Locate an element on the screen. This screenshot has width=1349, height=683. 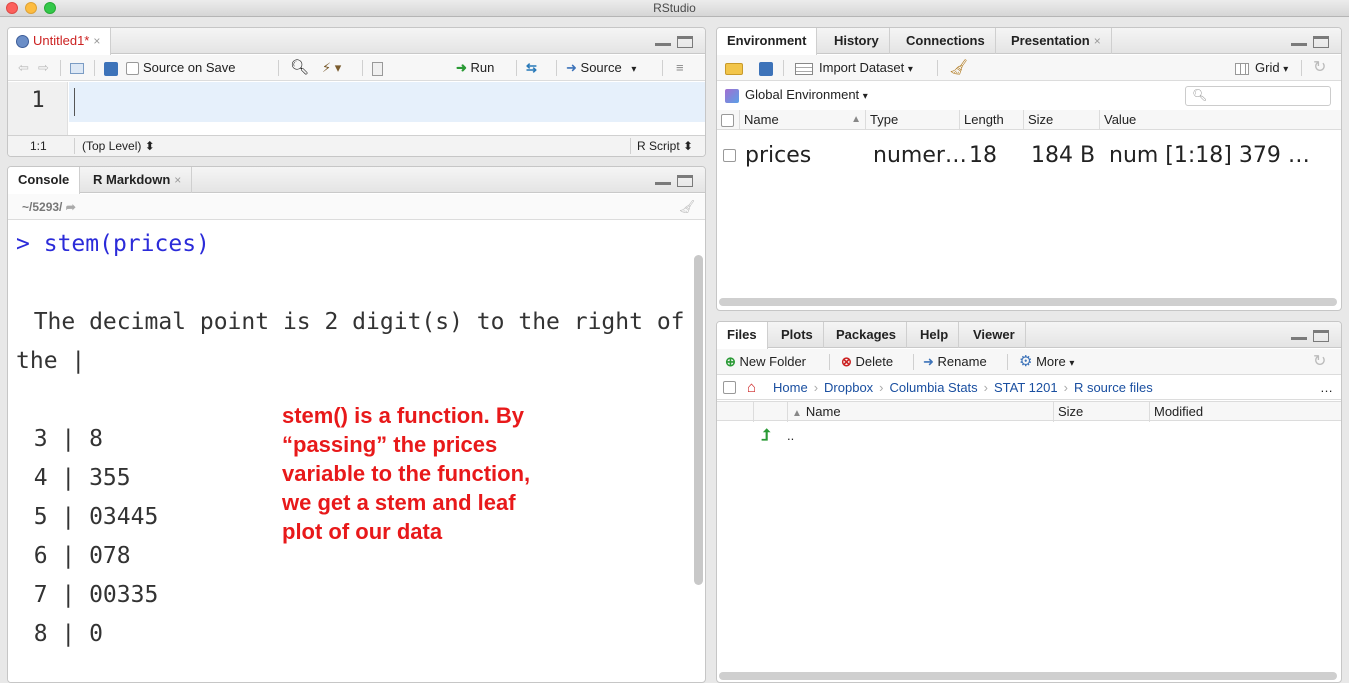
forward-arrow-icon: ⇨ is located at coordinates (43, 68).